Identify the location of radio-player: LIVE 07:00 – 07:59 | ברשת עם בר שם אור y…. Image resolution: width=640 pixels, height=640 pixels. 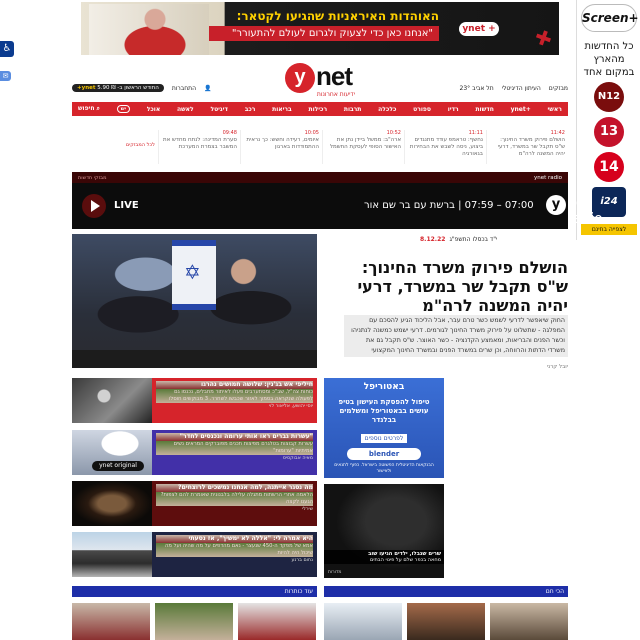
(337, 206).